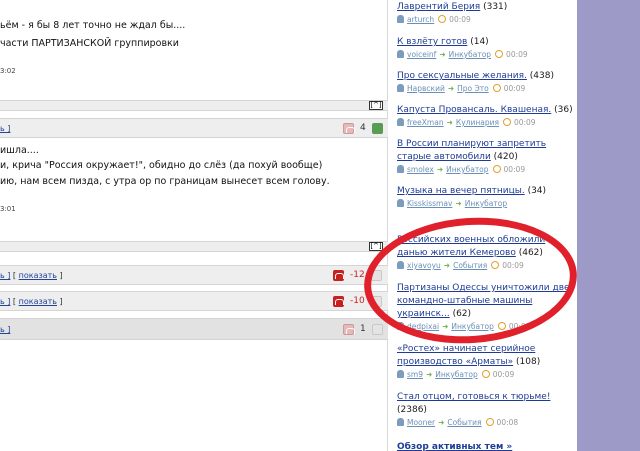 This screenshot has height=451, width=640. I want to click on topic-author: sm9, so click(415, 374).